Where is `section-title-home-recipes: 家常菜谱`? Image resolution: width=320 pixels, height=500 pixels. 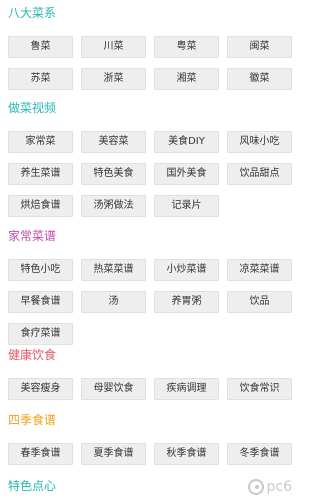 section-title-home-recipes: 家常菜谱 is located at coordinates (32, 236).